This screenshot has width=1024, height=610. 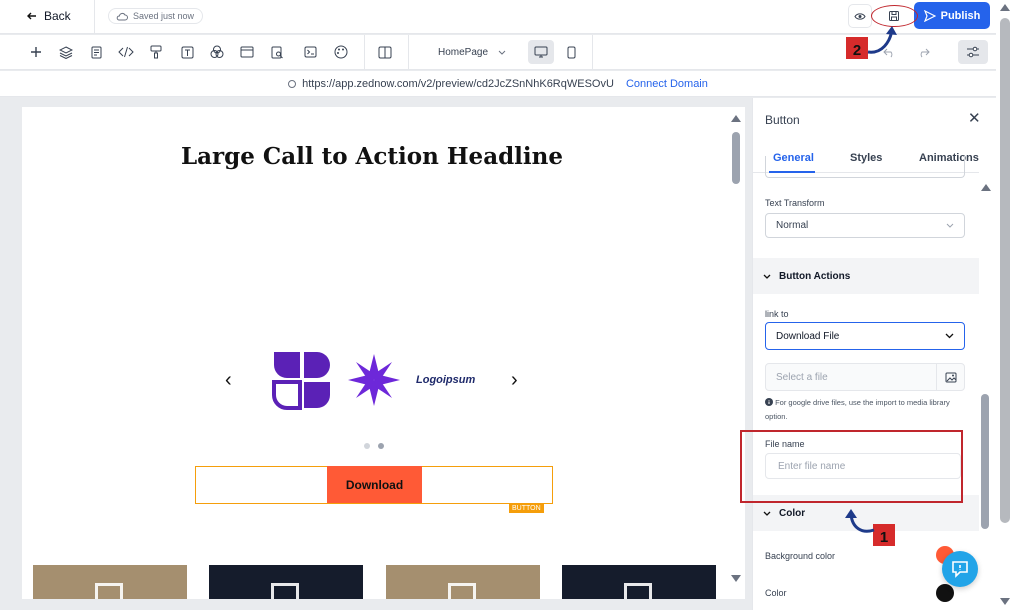 I want to click on desktop-view-button, so click(x=541, y=52).